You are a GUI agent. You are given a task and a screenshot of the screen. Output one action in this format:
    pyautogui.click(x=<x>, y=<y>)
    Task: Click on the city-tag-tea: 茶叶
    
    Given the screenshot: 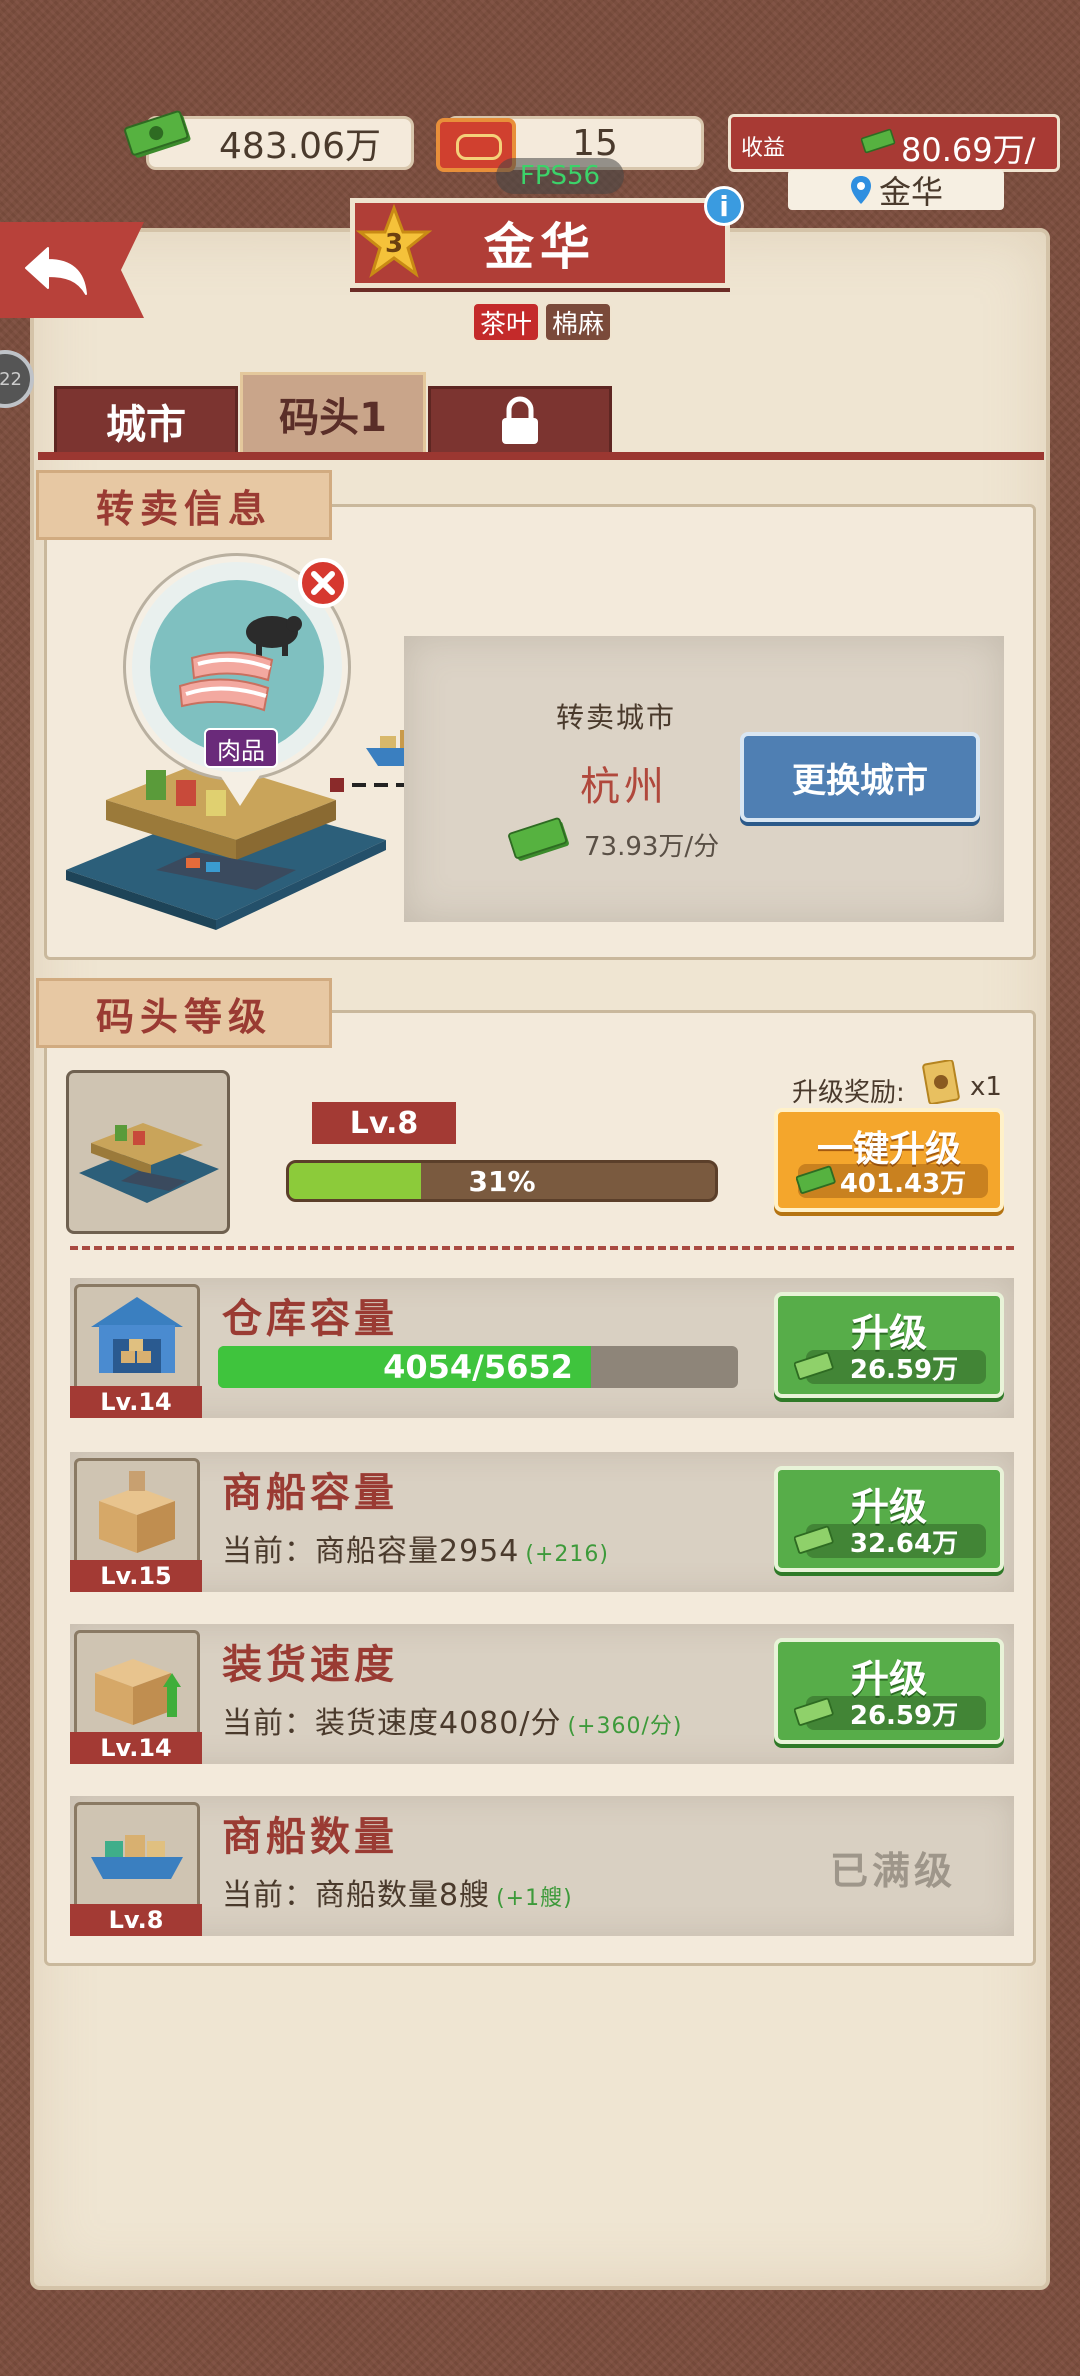 What is the action you would take?
    pyautogui.click(x=506, y=322)
    